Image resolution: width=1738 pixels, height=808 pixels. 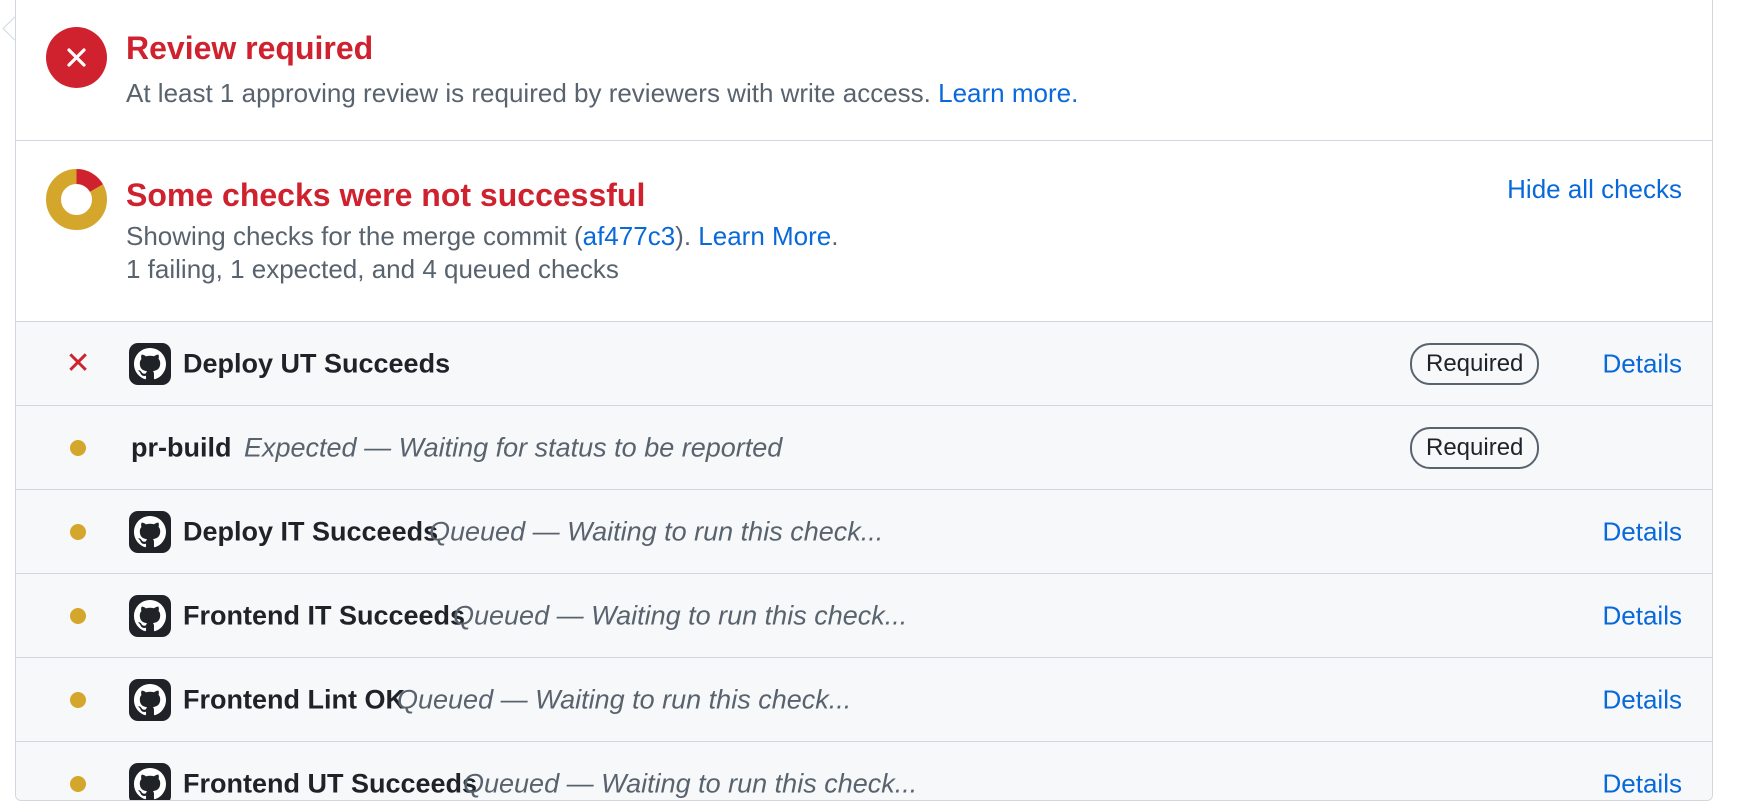 What do you see at coordinates (683, 236) in the screenshot?
I see `commit-line-mid: ).` at bounding box center [683, 236].